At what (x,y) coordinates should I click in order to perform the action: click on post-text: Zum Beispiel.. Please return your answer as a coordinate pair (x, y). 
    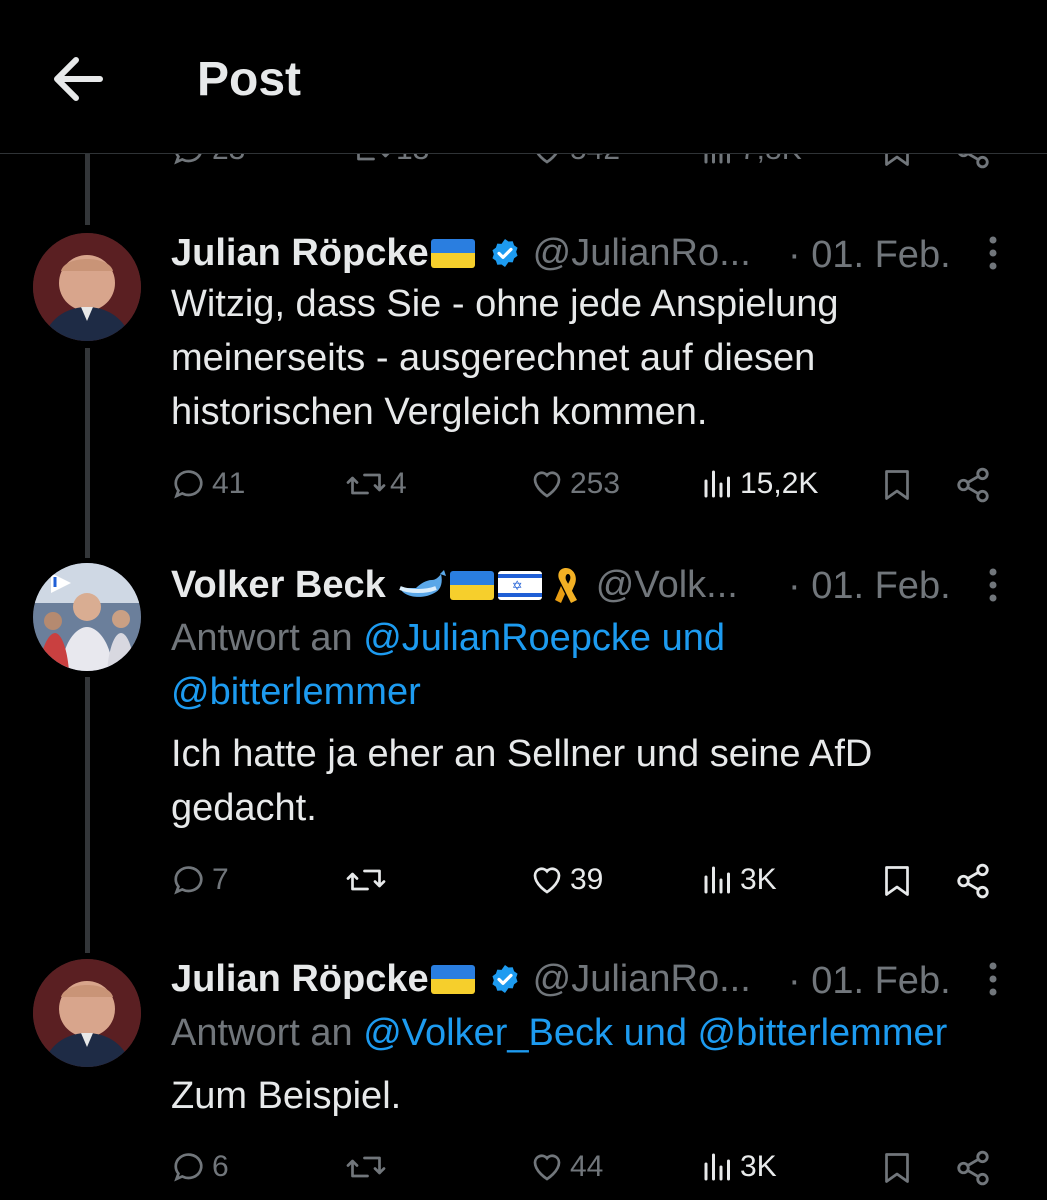
    Looking at the image, I should click on (286, 1096).